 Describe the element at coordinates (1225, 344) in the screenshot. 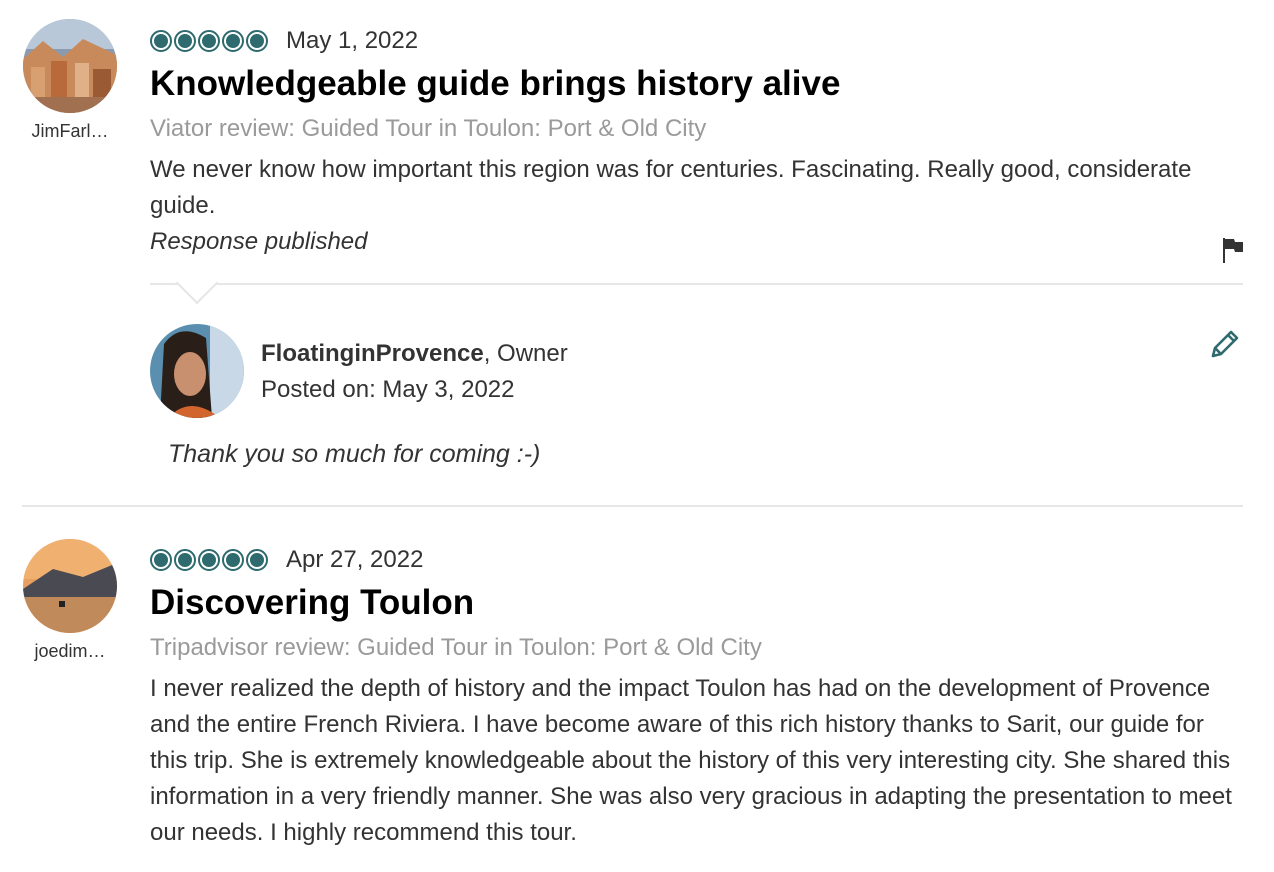

I see `edit-pencil-icon` at that location.